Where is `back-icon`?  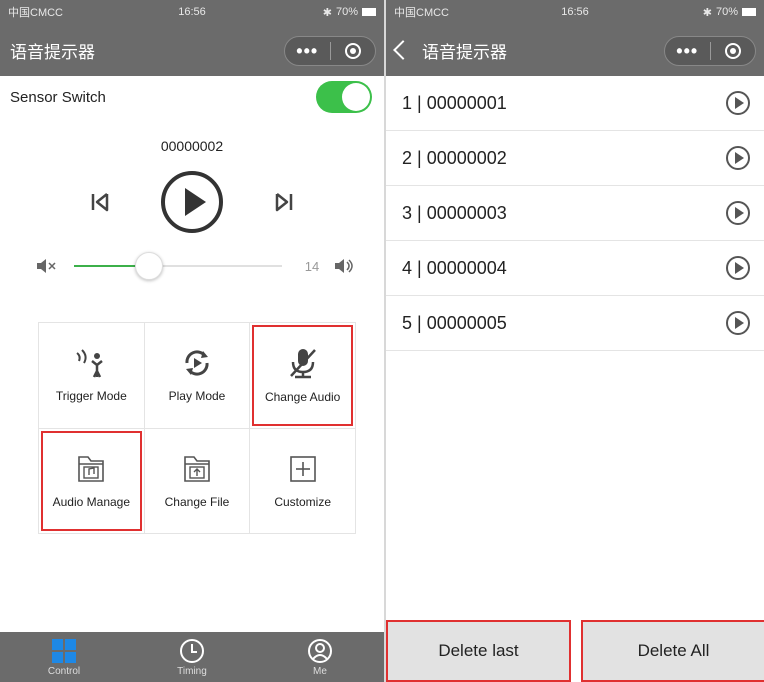 back-icon is located at coordinates (403, 50).